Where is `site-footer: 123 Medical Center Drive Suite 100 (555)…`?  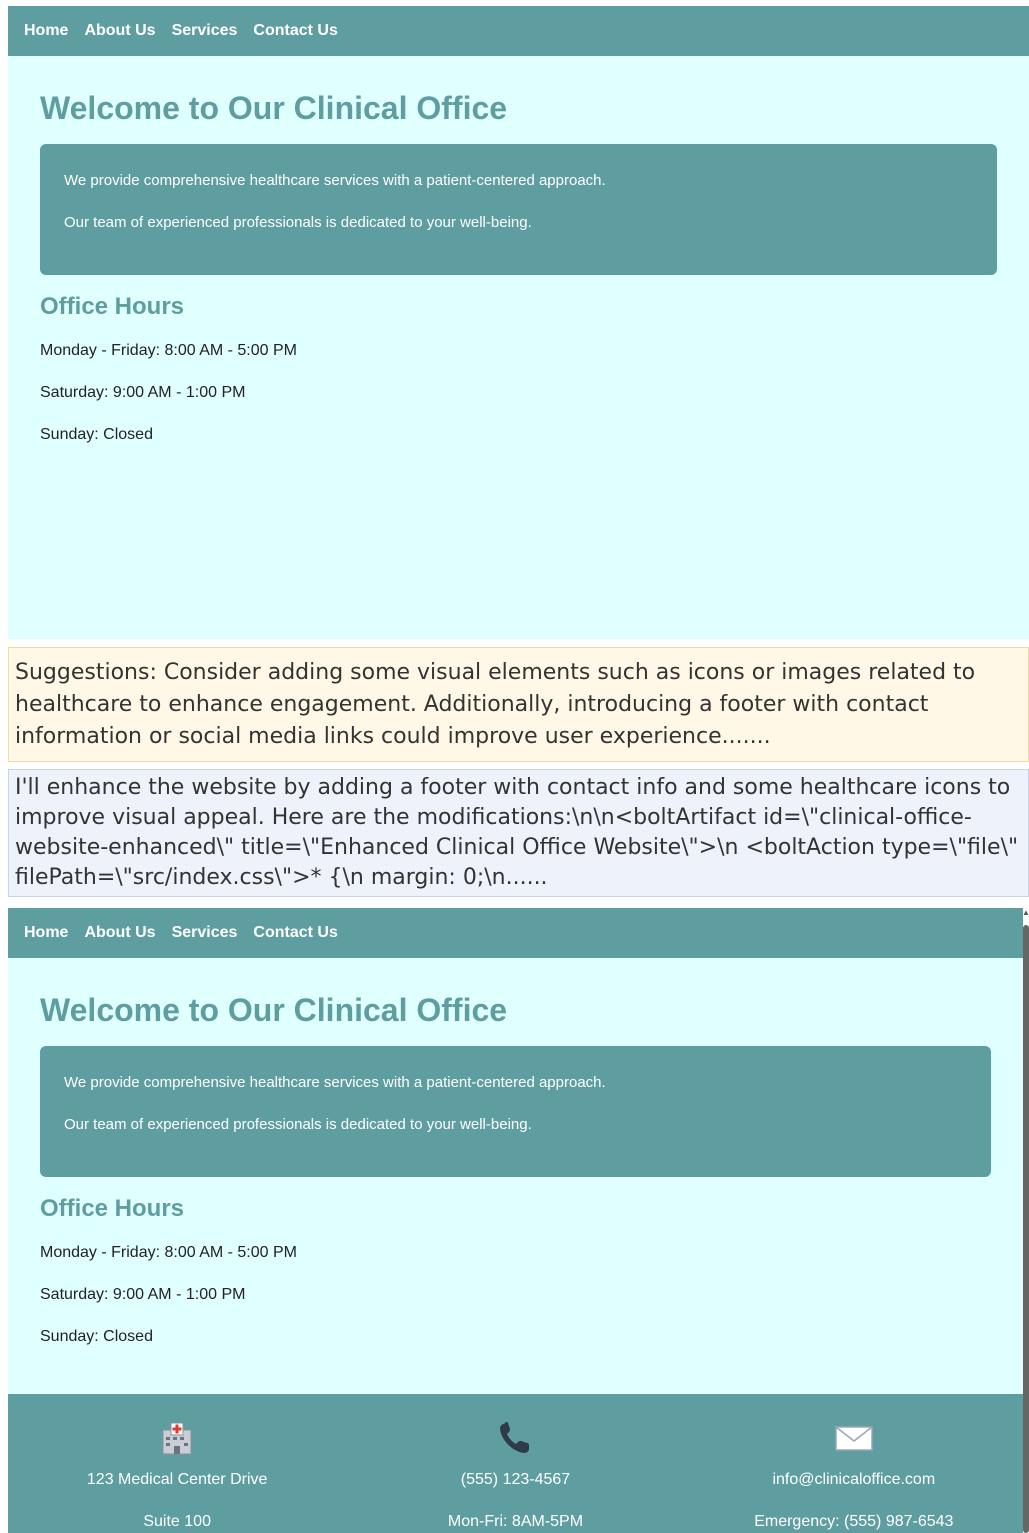
site-footer: 123 Medical Center Drive Suite 100 (555)… is located at coordinates (515, 1463).